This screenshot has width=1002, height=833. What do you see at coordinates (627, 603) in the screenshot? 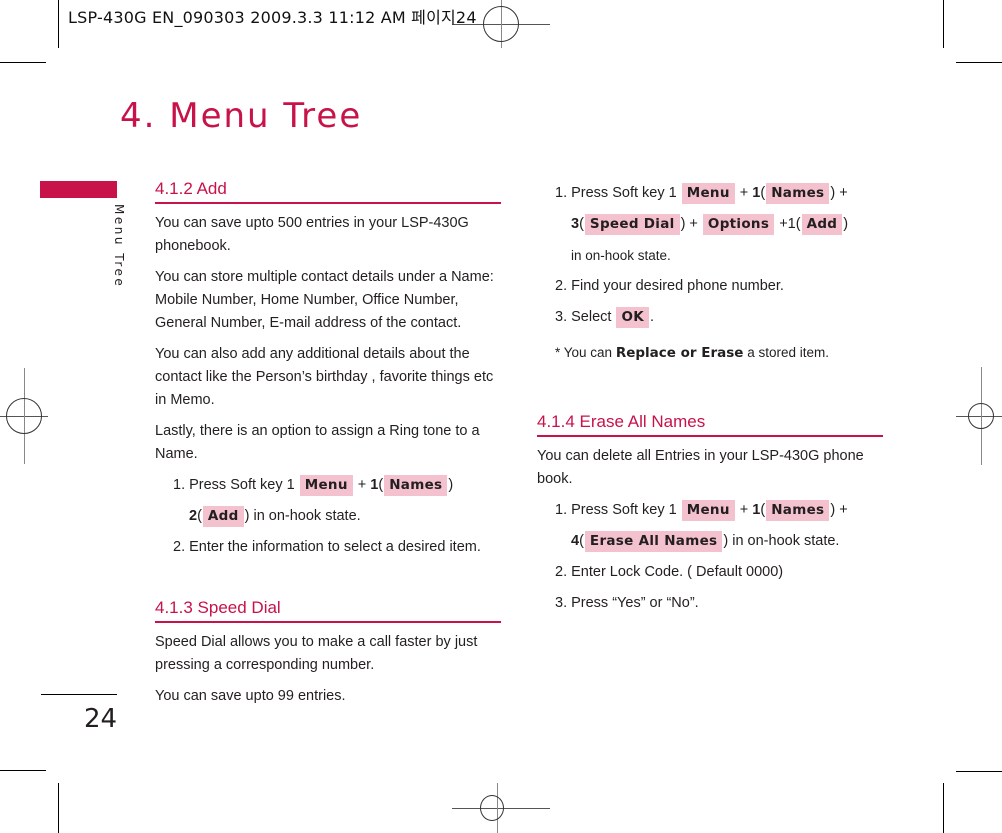
I see `step-3: 3. Press “Yes” or “No”.` at bounding box center [627, 603].